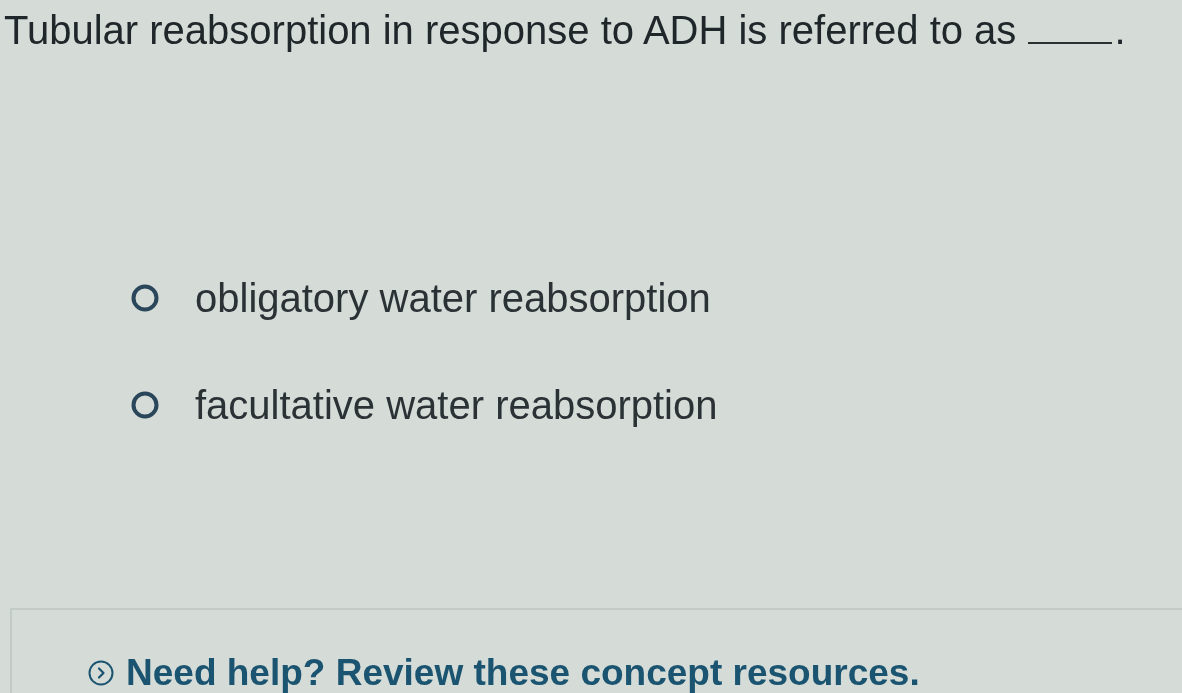  Describe the element at coordinates (421, 298) in the screenshot. I see `answer-option: obligatory water reabsorption` at that location.